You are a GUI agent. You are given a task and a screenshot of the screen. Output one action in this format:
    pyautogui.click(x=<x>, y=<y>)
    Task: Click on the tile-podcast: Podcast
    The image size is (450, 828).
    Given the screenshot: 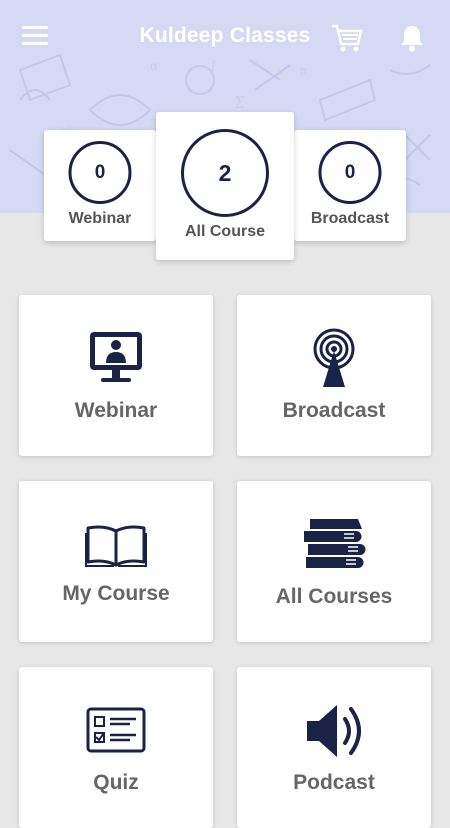 What is the action you would take?
    pyautogui.click(x=334, y=747)
    